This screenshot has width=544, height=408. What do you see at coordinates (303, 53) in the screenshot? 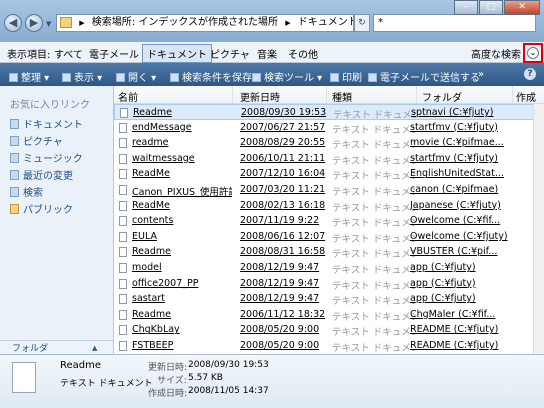
I see `filter-other: その他` at bounding box center [303, 53].